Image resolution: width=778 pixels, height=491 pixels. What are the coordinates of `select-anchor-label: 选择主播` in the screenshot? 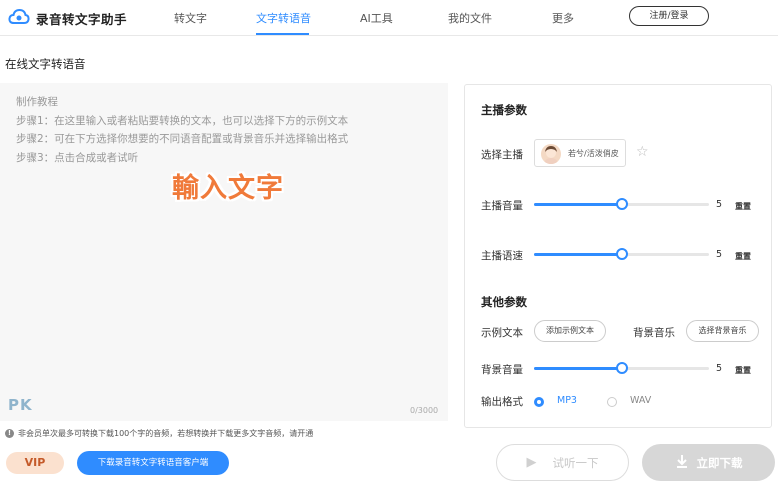 It's located at (502, 155).